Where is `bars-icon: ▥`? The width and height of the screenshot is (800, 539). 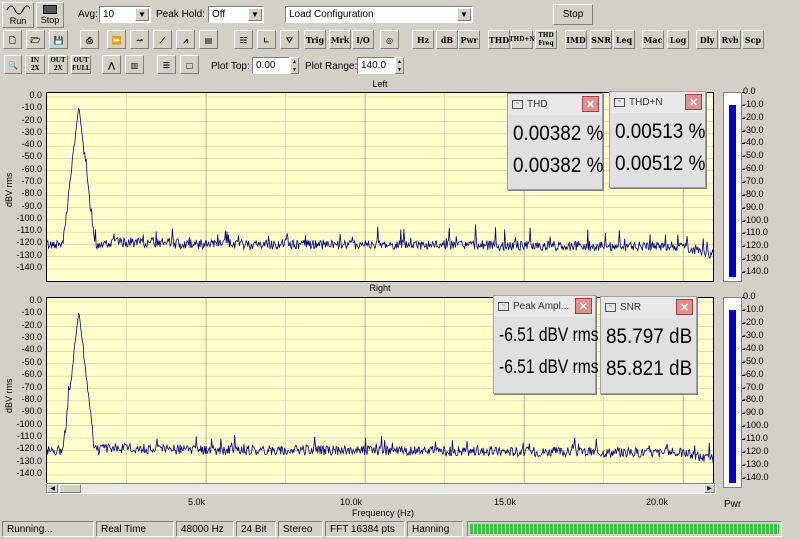 bars-icon: ▥ is located at coordinates (134, 64).